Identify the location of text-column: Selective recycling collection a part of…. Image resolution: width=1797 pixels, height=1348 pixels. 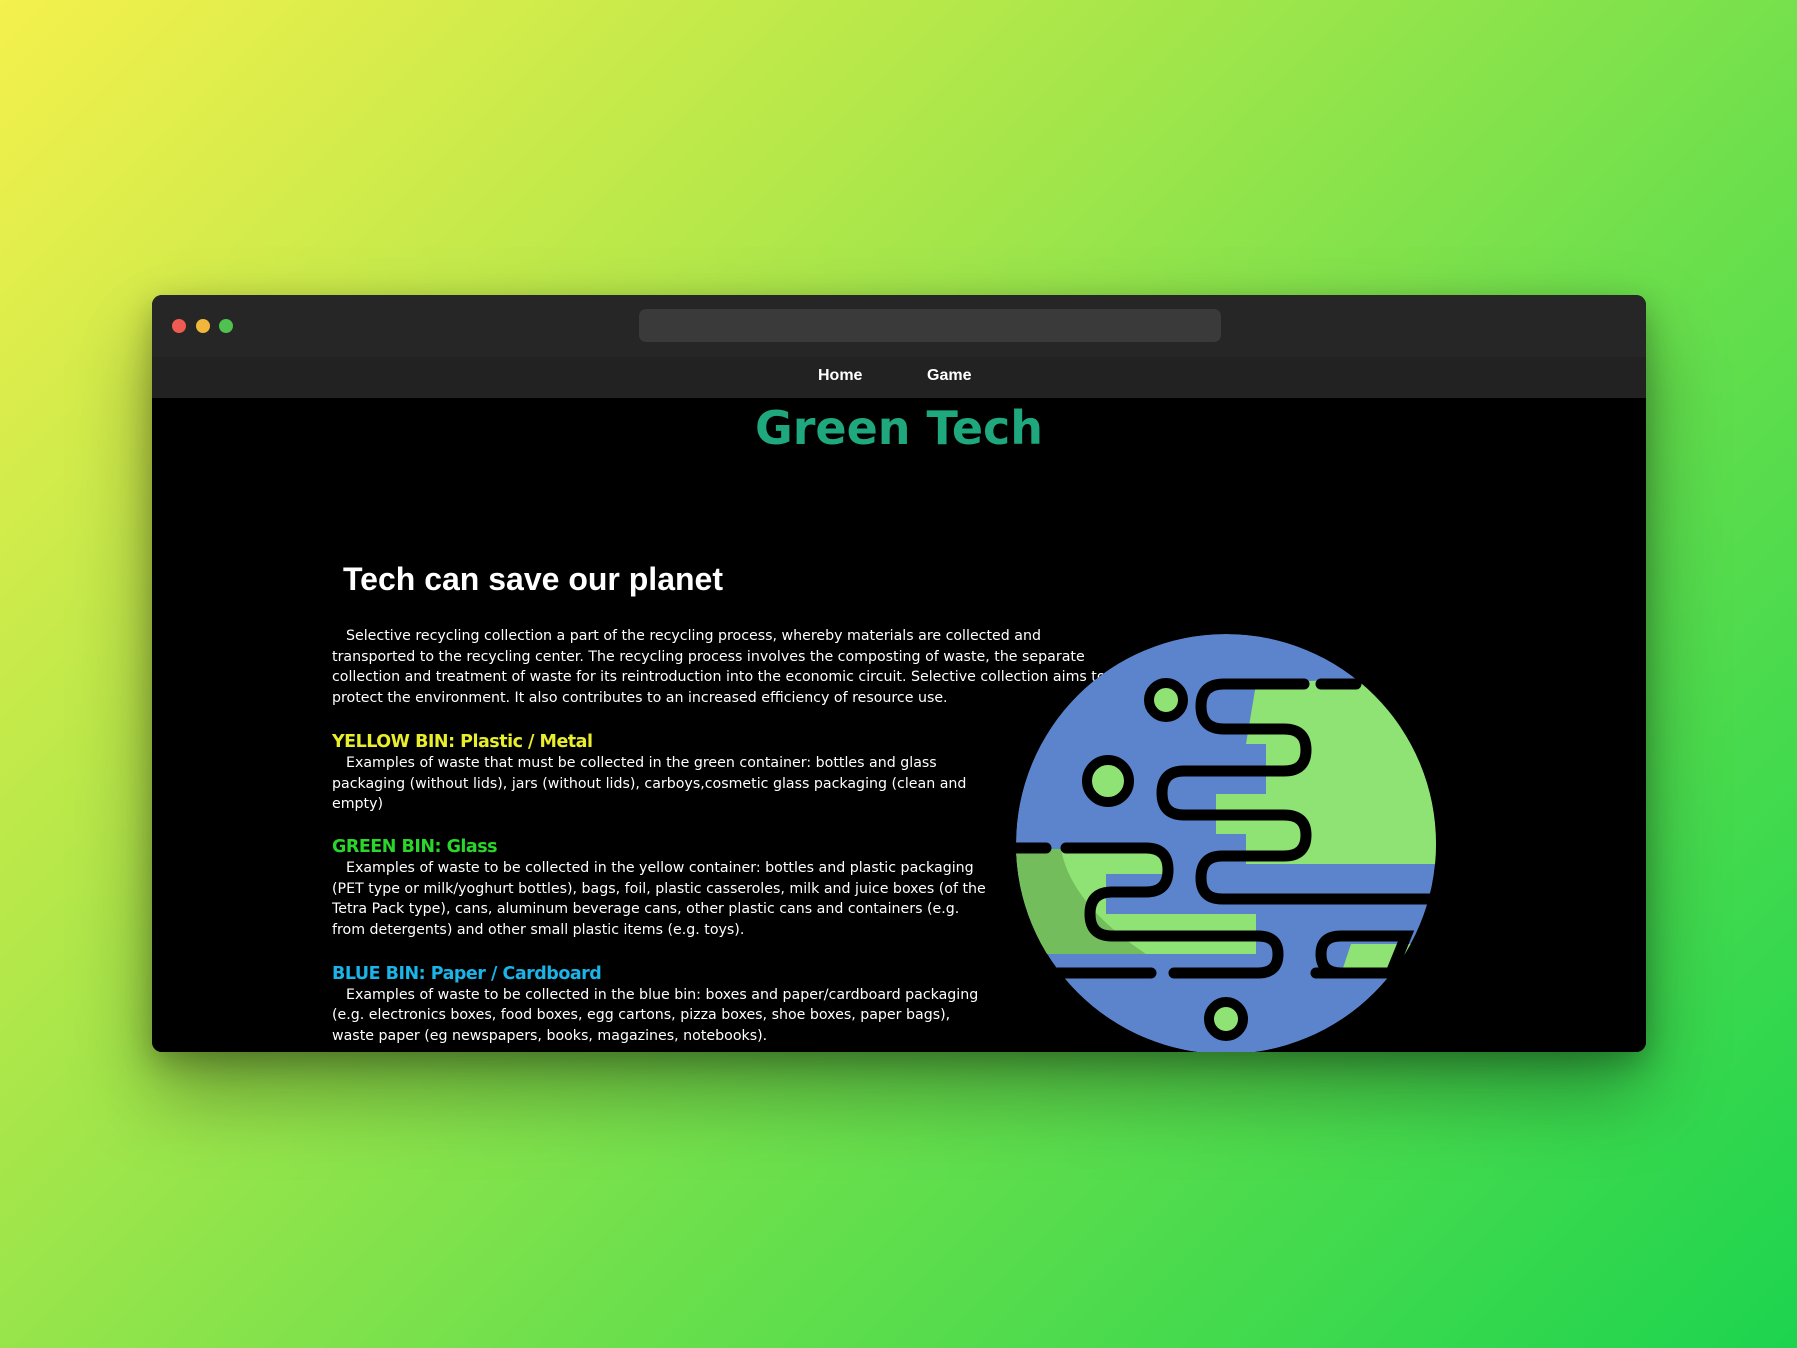
(732, 836).